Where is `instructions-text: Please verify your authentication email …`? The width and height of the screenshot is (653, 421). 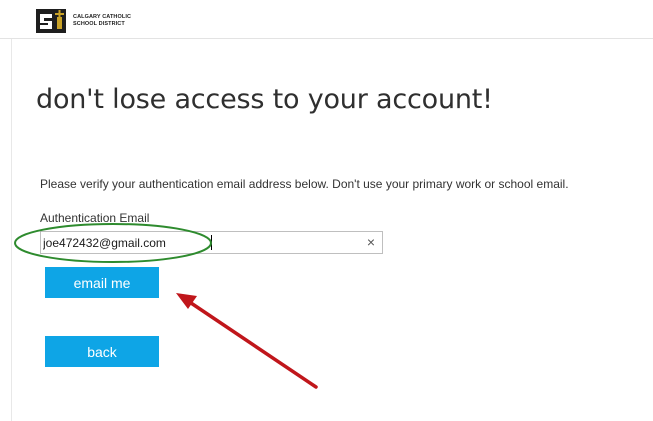
instructions-text: Please verify your authentication email … is located at coordinates (304, 184).